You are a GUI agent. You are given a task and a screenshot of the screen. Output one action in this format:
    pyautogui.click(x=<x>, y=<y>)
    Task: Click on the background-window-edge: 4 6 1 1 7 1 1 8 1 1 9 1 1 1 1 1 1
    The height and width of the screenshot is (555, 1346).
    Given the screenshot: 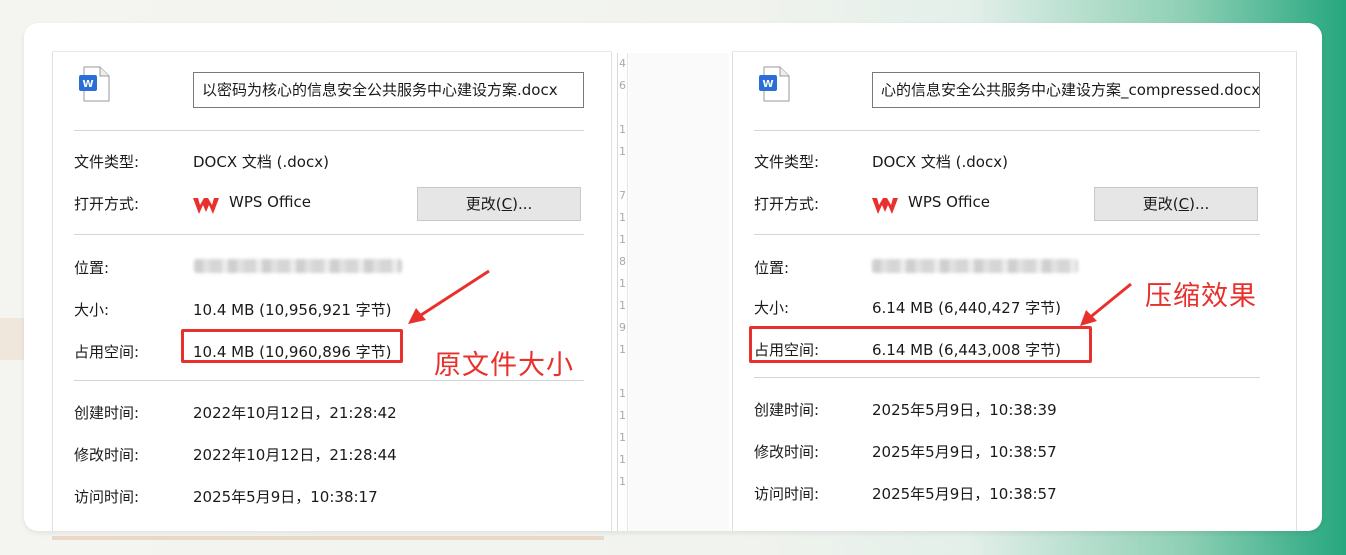 What is the action you would take?
    pyautogui.click(x=622, y=292)
    